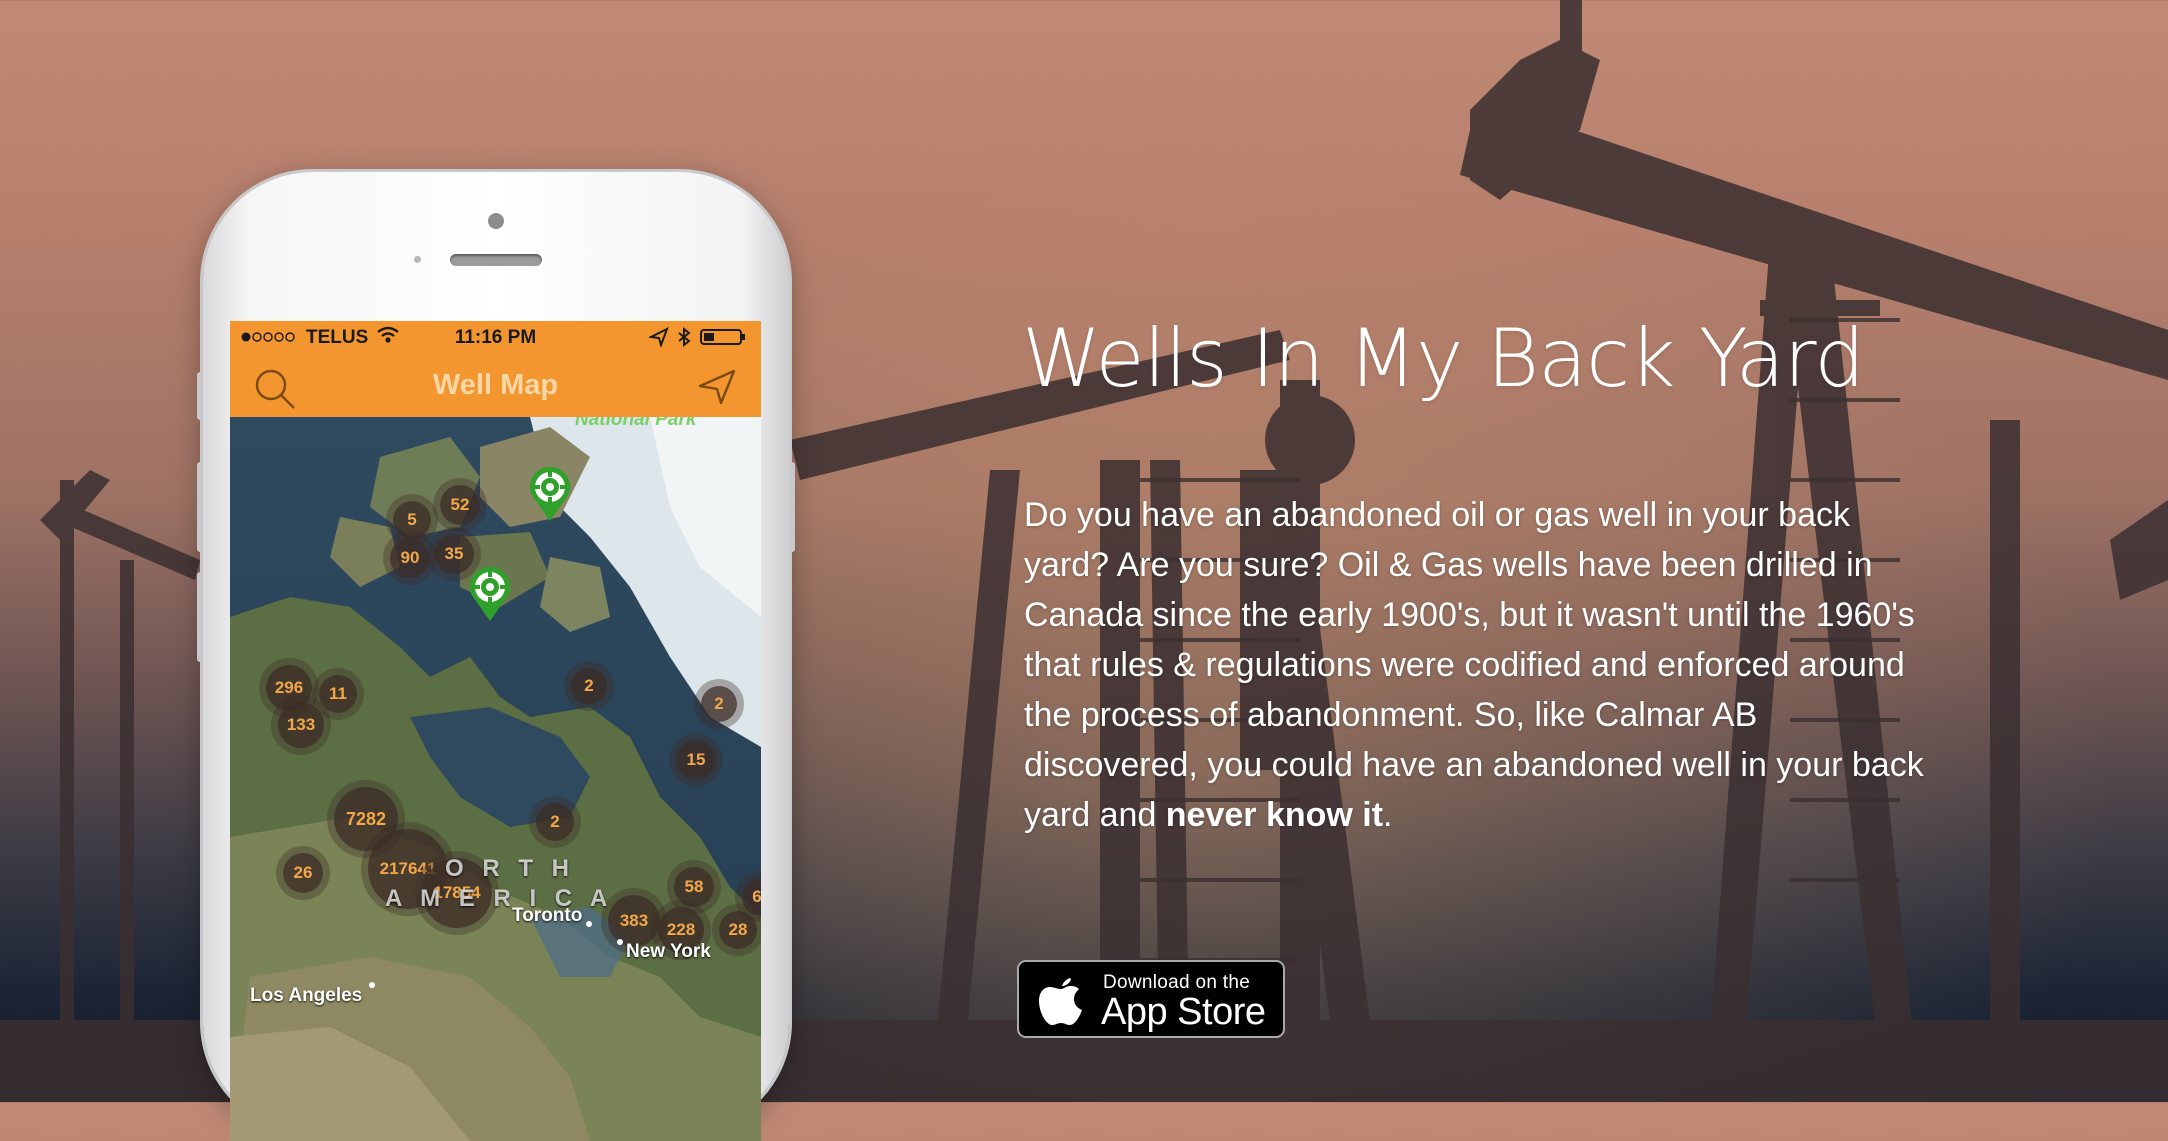  What do you see at coordinates (200, 396) in the screenshot?
I see `mute-switch` at bounding box center [200, 396].